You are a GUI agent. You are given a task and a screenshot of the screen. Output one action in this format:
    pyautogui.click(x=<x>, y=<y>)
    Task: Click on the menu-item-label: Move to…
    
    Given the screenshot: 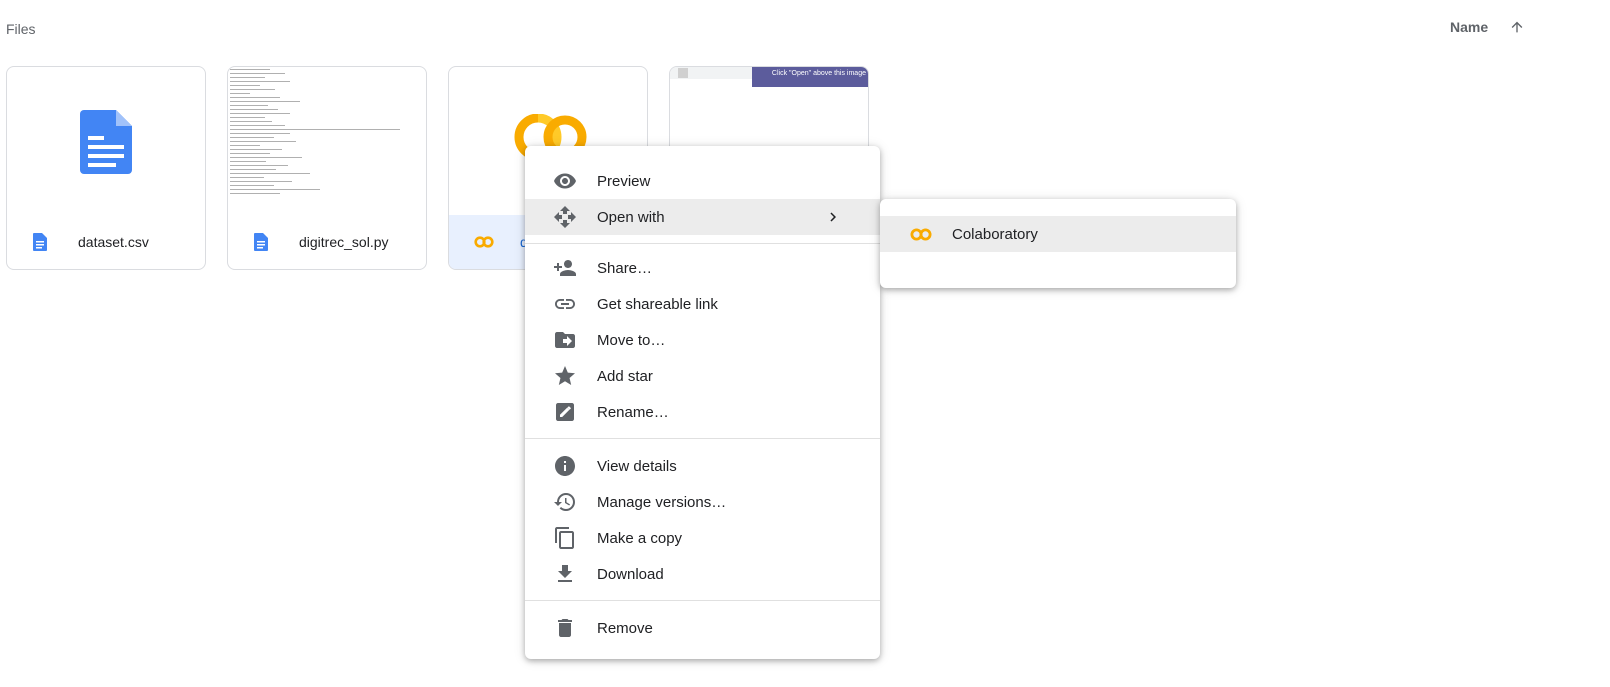 What is the action you would take?
    pyautogui.click(x=631, y=340)
    